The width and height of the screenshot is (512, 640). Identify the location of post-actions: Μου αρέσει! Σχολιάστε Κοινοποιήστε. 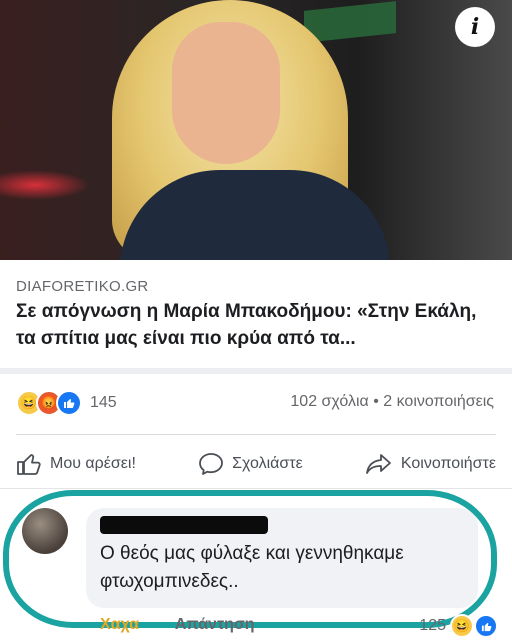
(256, 464).